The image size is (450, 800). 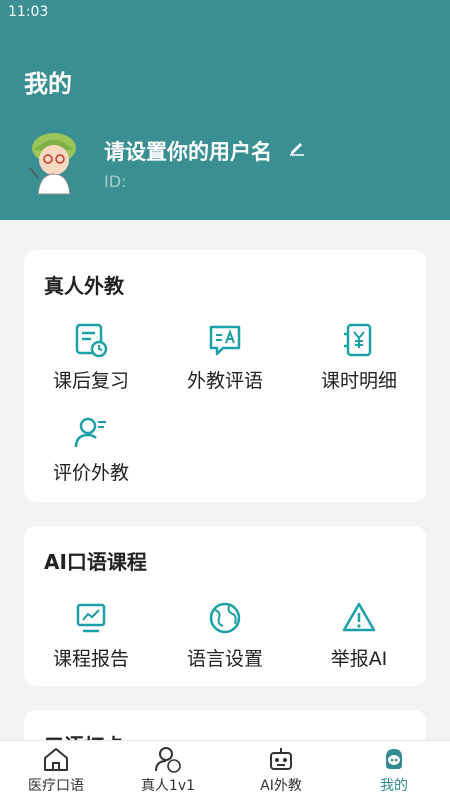 I want to click on class-hours-label: 课时明细, so click(x=358, y=381).